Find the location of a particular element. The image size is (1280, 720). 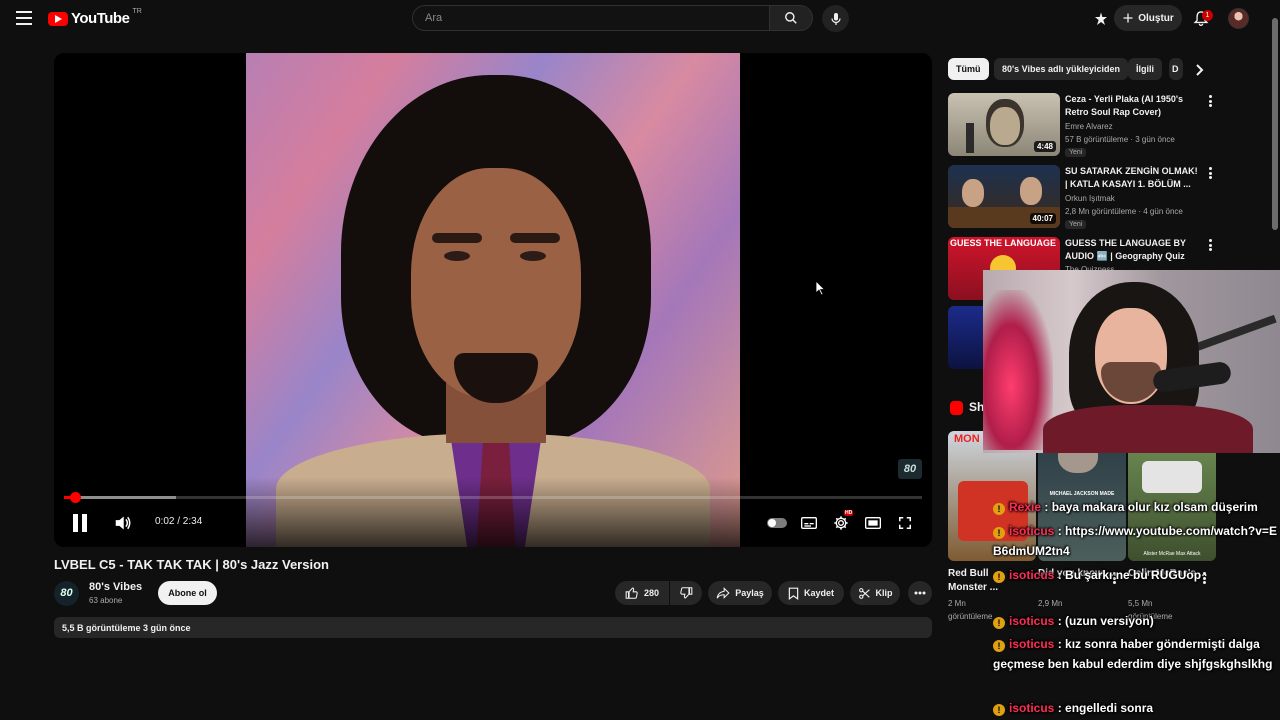

gear-icon is located at coordinates (841, 523).